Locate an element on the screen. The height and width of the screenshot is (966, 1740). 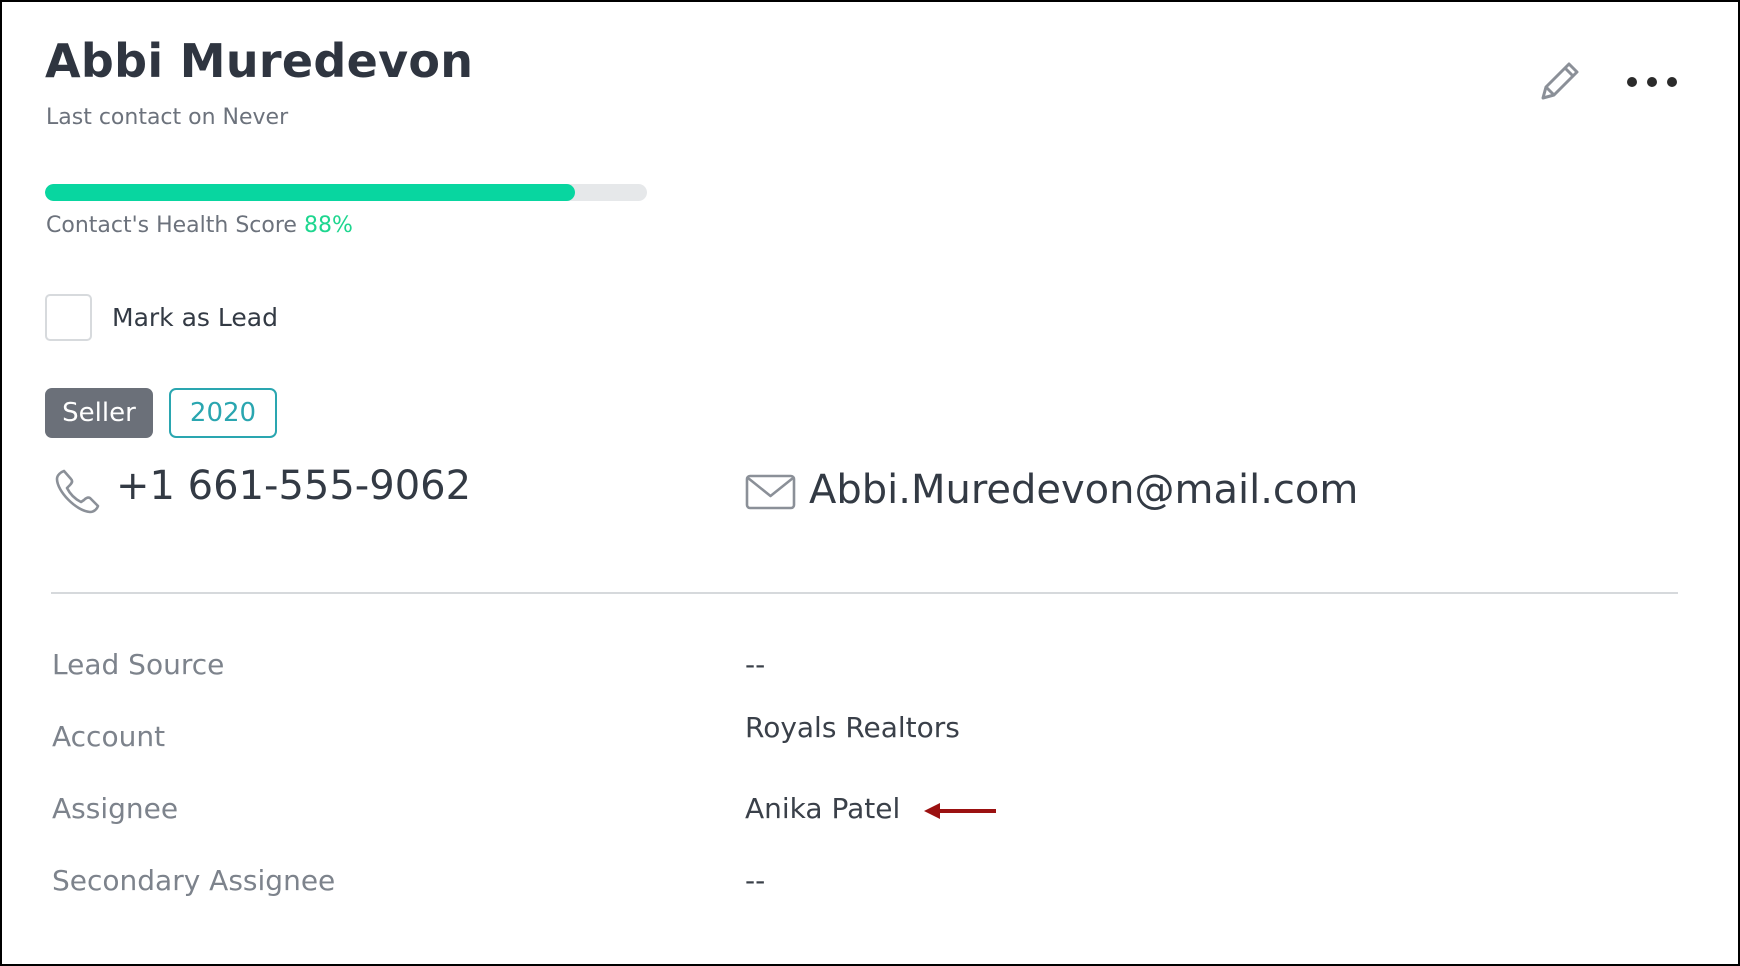
contact-name: Abbi Muredevon is located at coordinates (259, 61).